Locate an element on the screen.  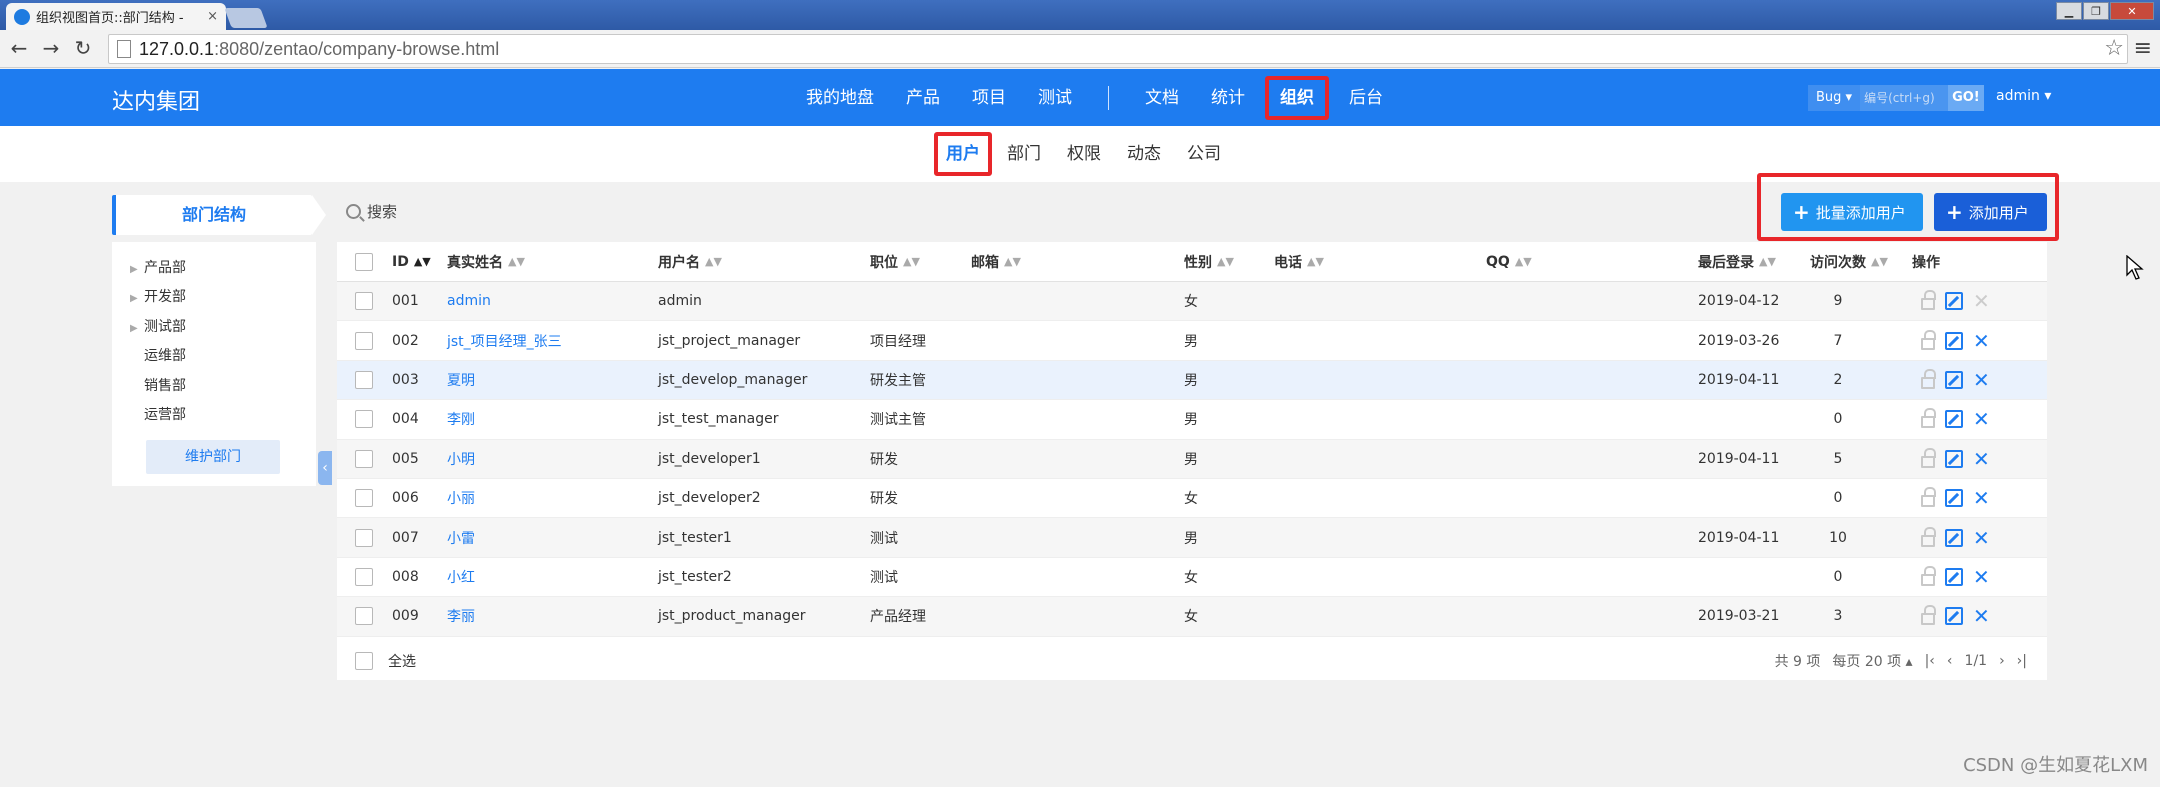
col-visits: 访问次数 ▲▼ is located at coordinates (1849, 261).